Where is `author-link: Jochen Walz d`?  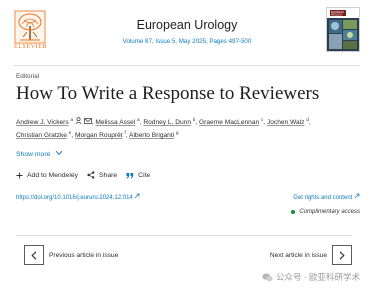
author-link: Jochen Walz d is located at coordinates (288, 121).